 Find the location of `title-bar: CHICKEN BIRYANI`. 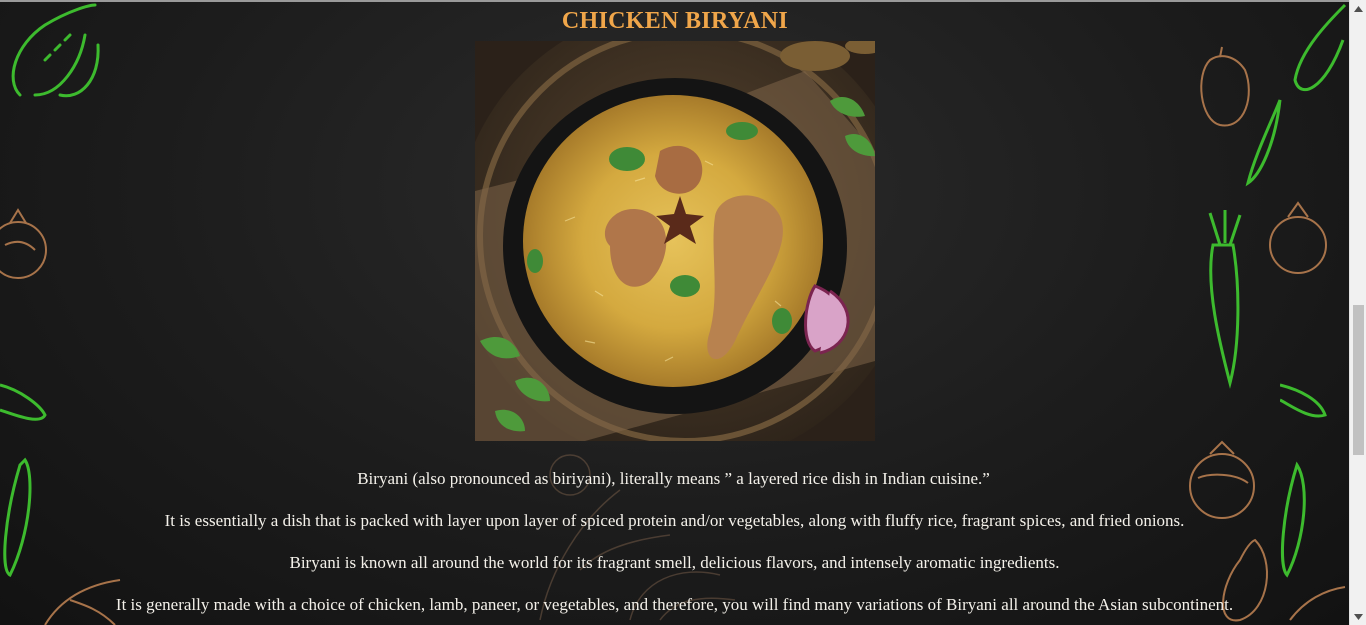

title-bar: CHICKEN BIRYANI is located at coordinates (675, 21).